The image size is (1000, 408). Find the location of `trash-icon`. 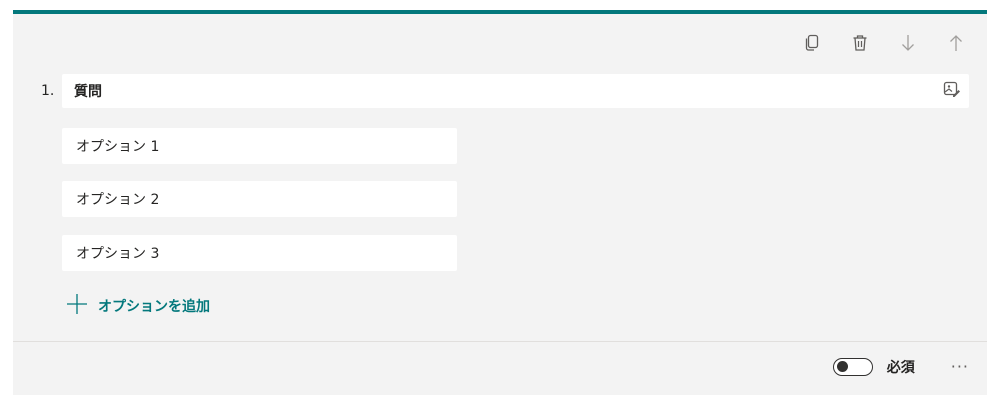

trash-icon is located at coordinates (860, 45).